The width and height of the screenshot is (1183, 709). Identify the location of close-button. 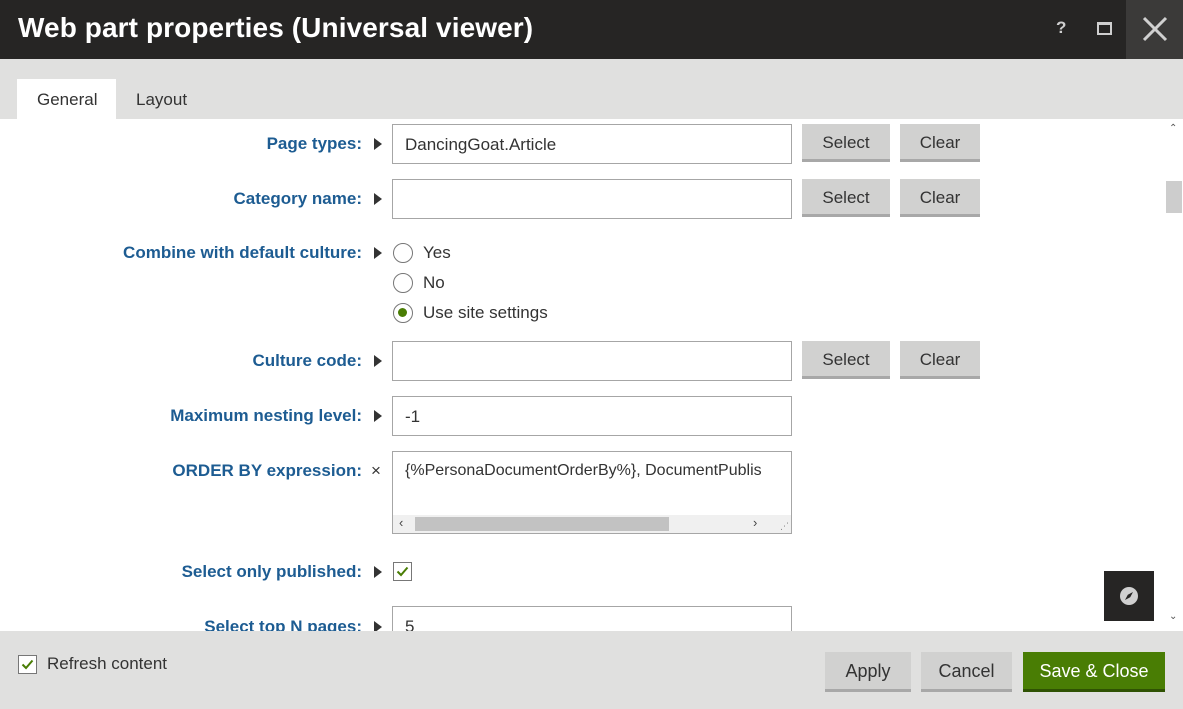
(1154, 29).